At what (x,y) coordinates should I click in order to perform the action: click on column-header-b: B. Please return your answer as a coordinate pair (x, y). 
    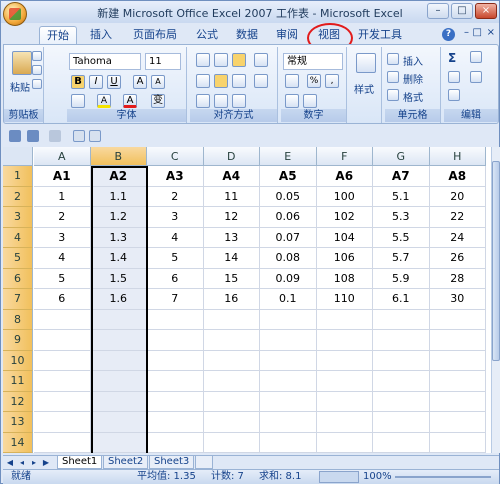
    Looking at the image, I should click on (118, 156).